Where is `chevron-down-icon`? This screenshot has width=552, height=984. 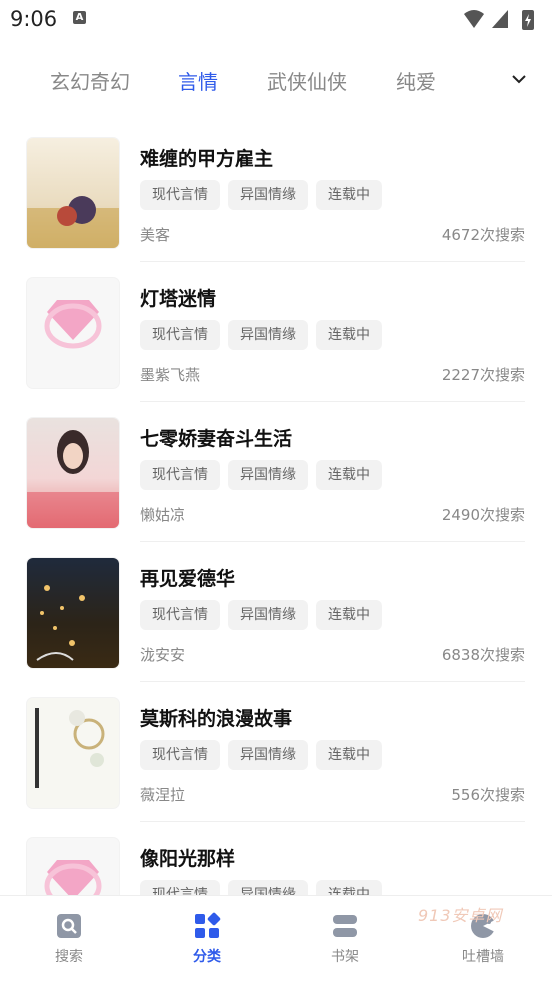 chevron-down-icon is located at coordinates (519, 81).